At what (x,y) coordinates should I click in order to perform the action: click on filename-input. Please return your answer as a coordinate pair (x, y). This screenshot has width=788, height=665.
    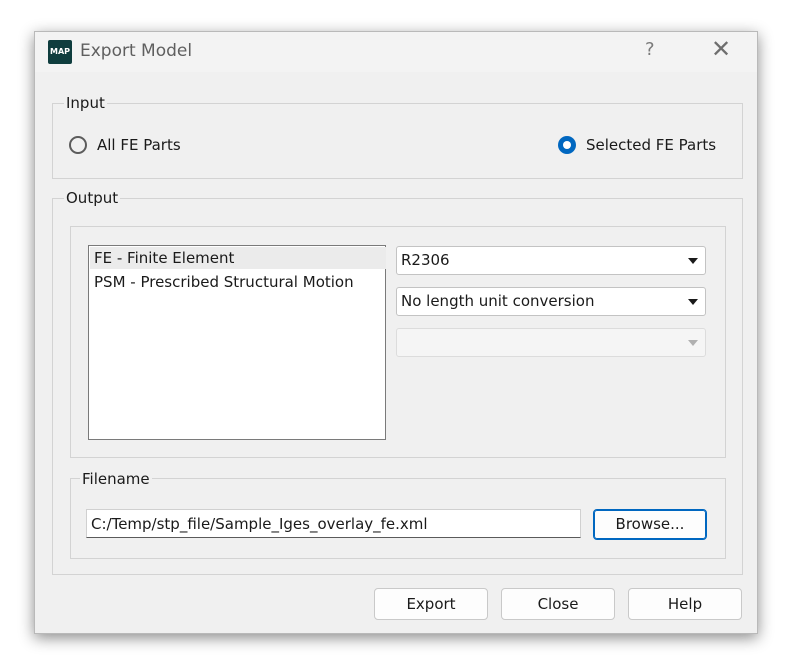
    Looking at the image, I should click on (333, 523).